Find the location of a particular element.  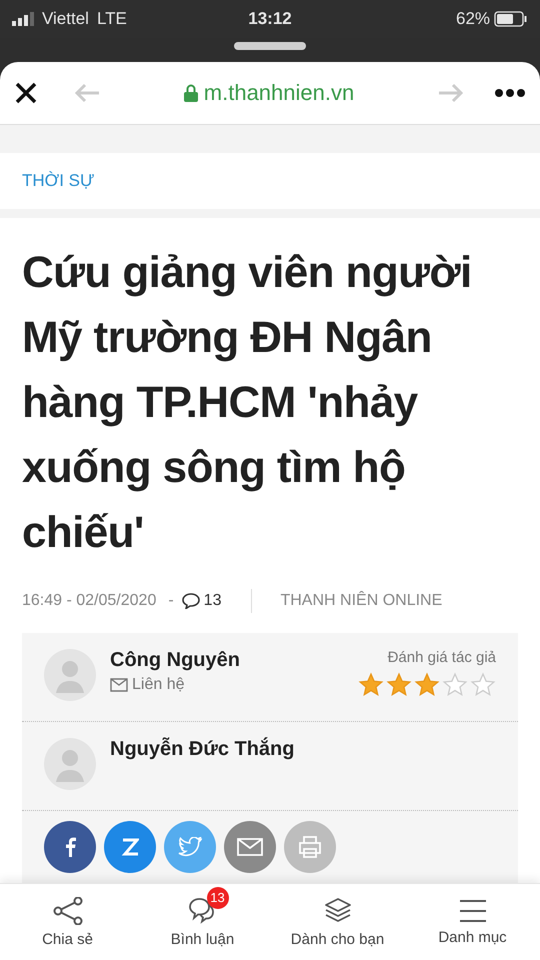

printer-icon is located at coordinates (310, 847).